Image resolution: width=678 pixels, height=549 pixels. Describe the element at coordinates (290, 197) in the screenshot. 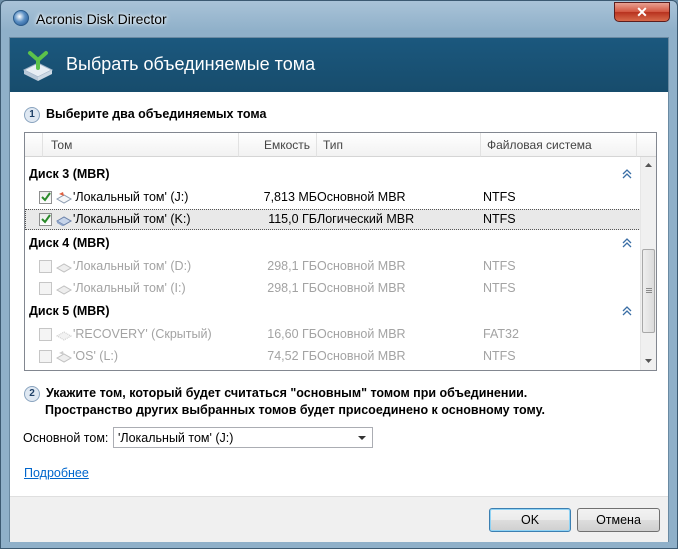

I see `volume-capacity: 7,813 МБ` at that location.